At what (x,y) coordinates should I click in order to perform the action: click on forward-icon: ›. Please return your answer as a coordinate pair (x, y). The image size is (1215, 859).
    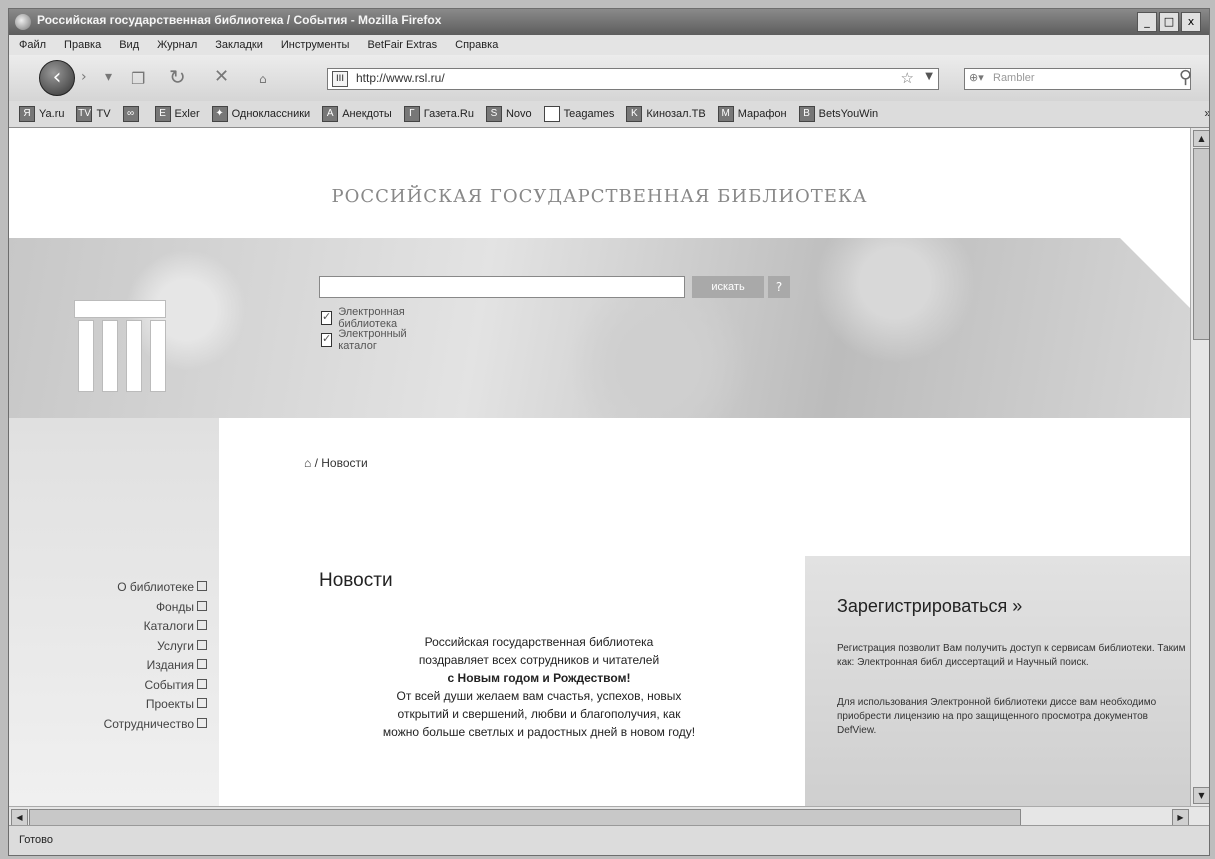
    Looking at the image, I should click on (84, 77).